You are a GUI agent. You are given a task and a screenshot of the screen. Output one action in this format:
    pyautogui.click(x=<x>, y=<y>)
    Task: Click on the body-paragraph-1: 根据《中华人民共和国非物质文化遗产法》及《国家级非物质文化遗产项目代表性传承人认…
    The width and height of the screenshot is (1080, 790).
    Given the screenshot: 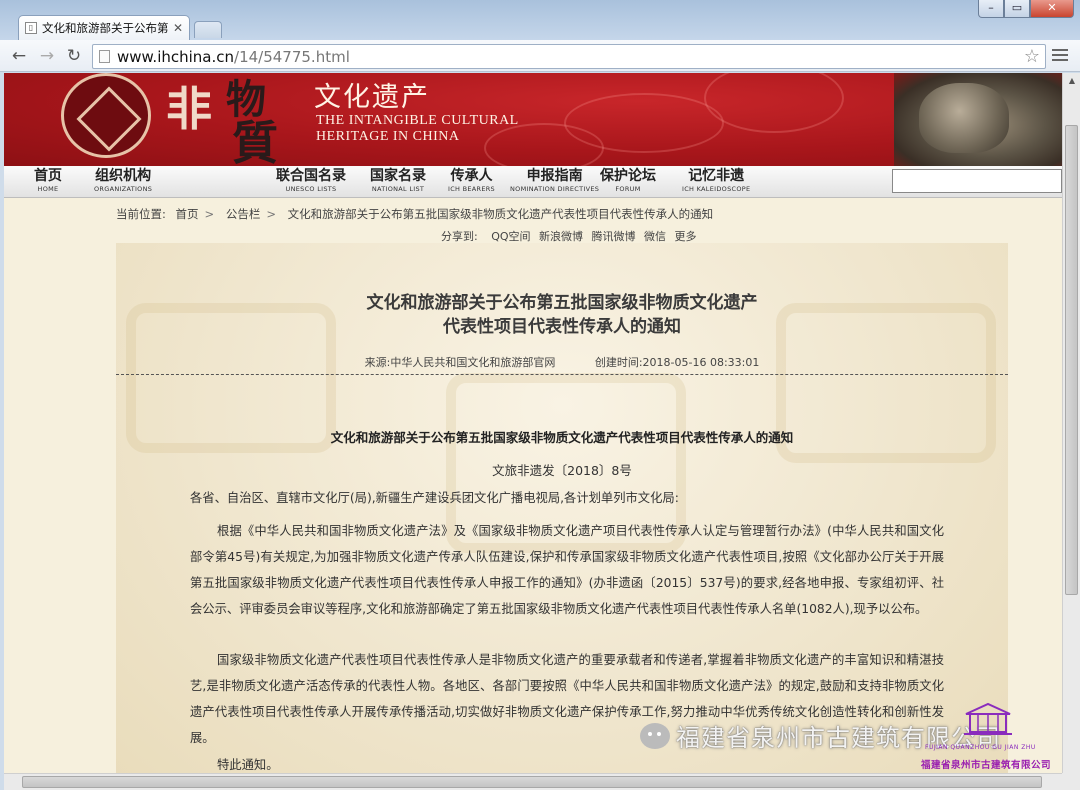 What is the action you would take?
    pyautogui.click(x=567, y=570)
    